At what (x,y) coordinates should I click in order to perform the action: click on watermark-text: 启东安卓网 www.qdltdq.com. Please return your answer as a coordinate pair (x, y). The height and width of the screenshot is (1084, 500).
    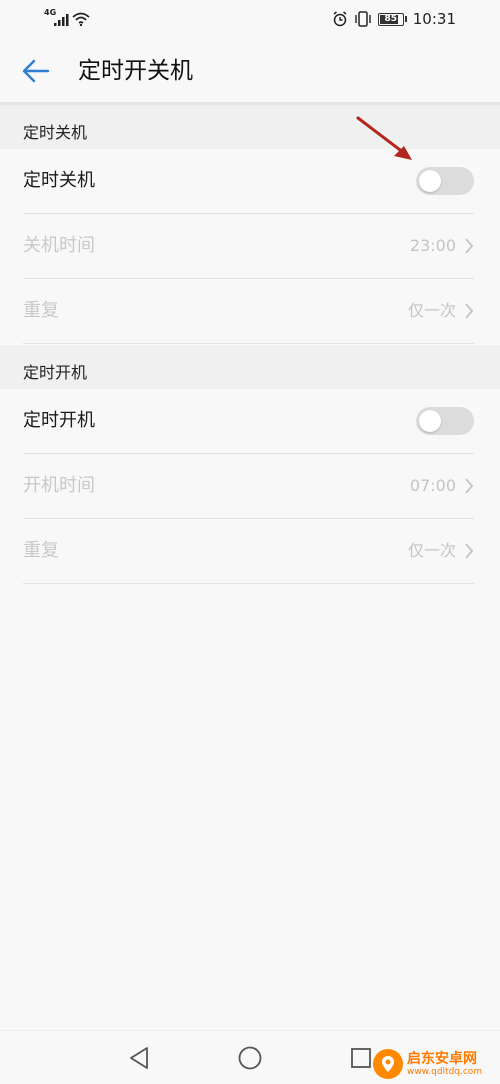
    Looking at the image, I should click on (444, 1064).